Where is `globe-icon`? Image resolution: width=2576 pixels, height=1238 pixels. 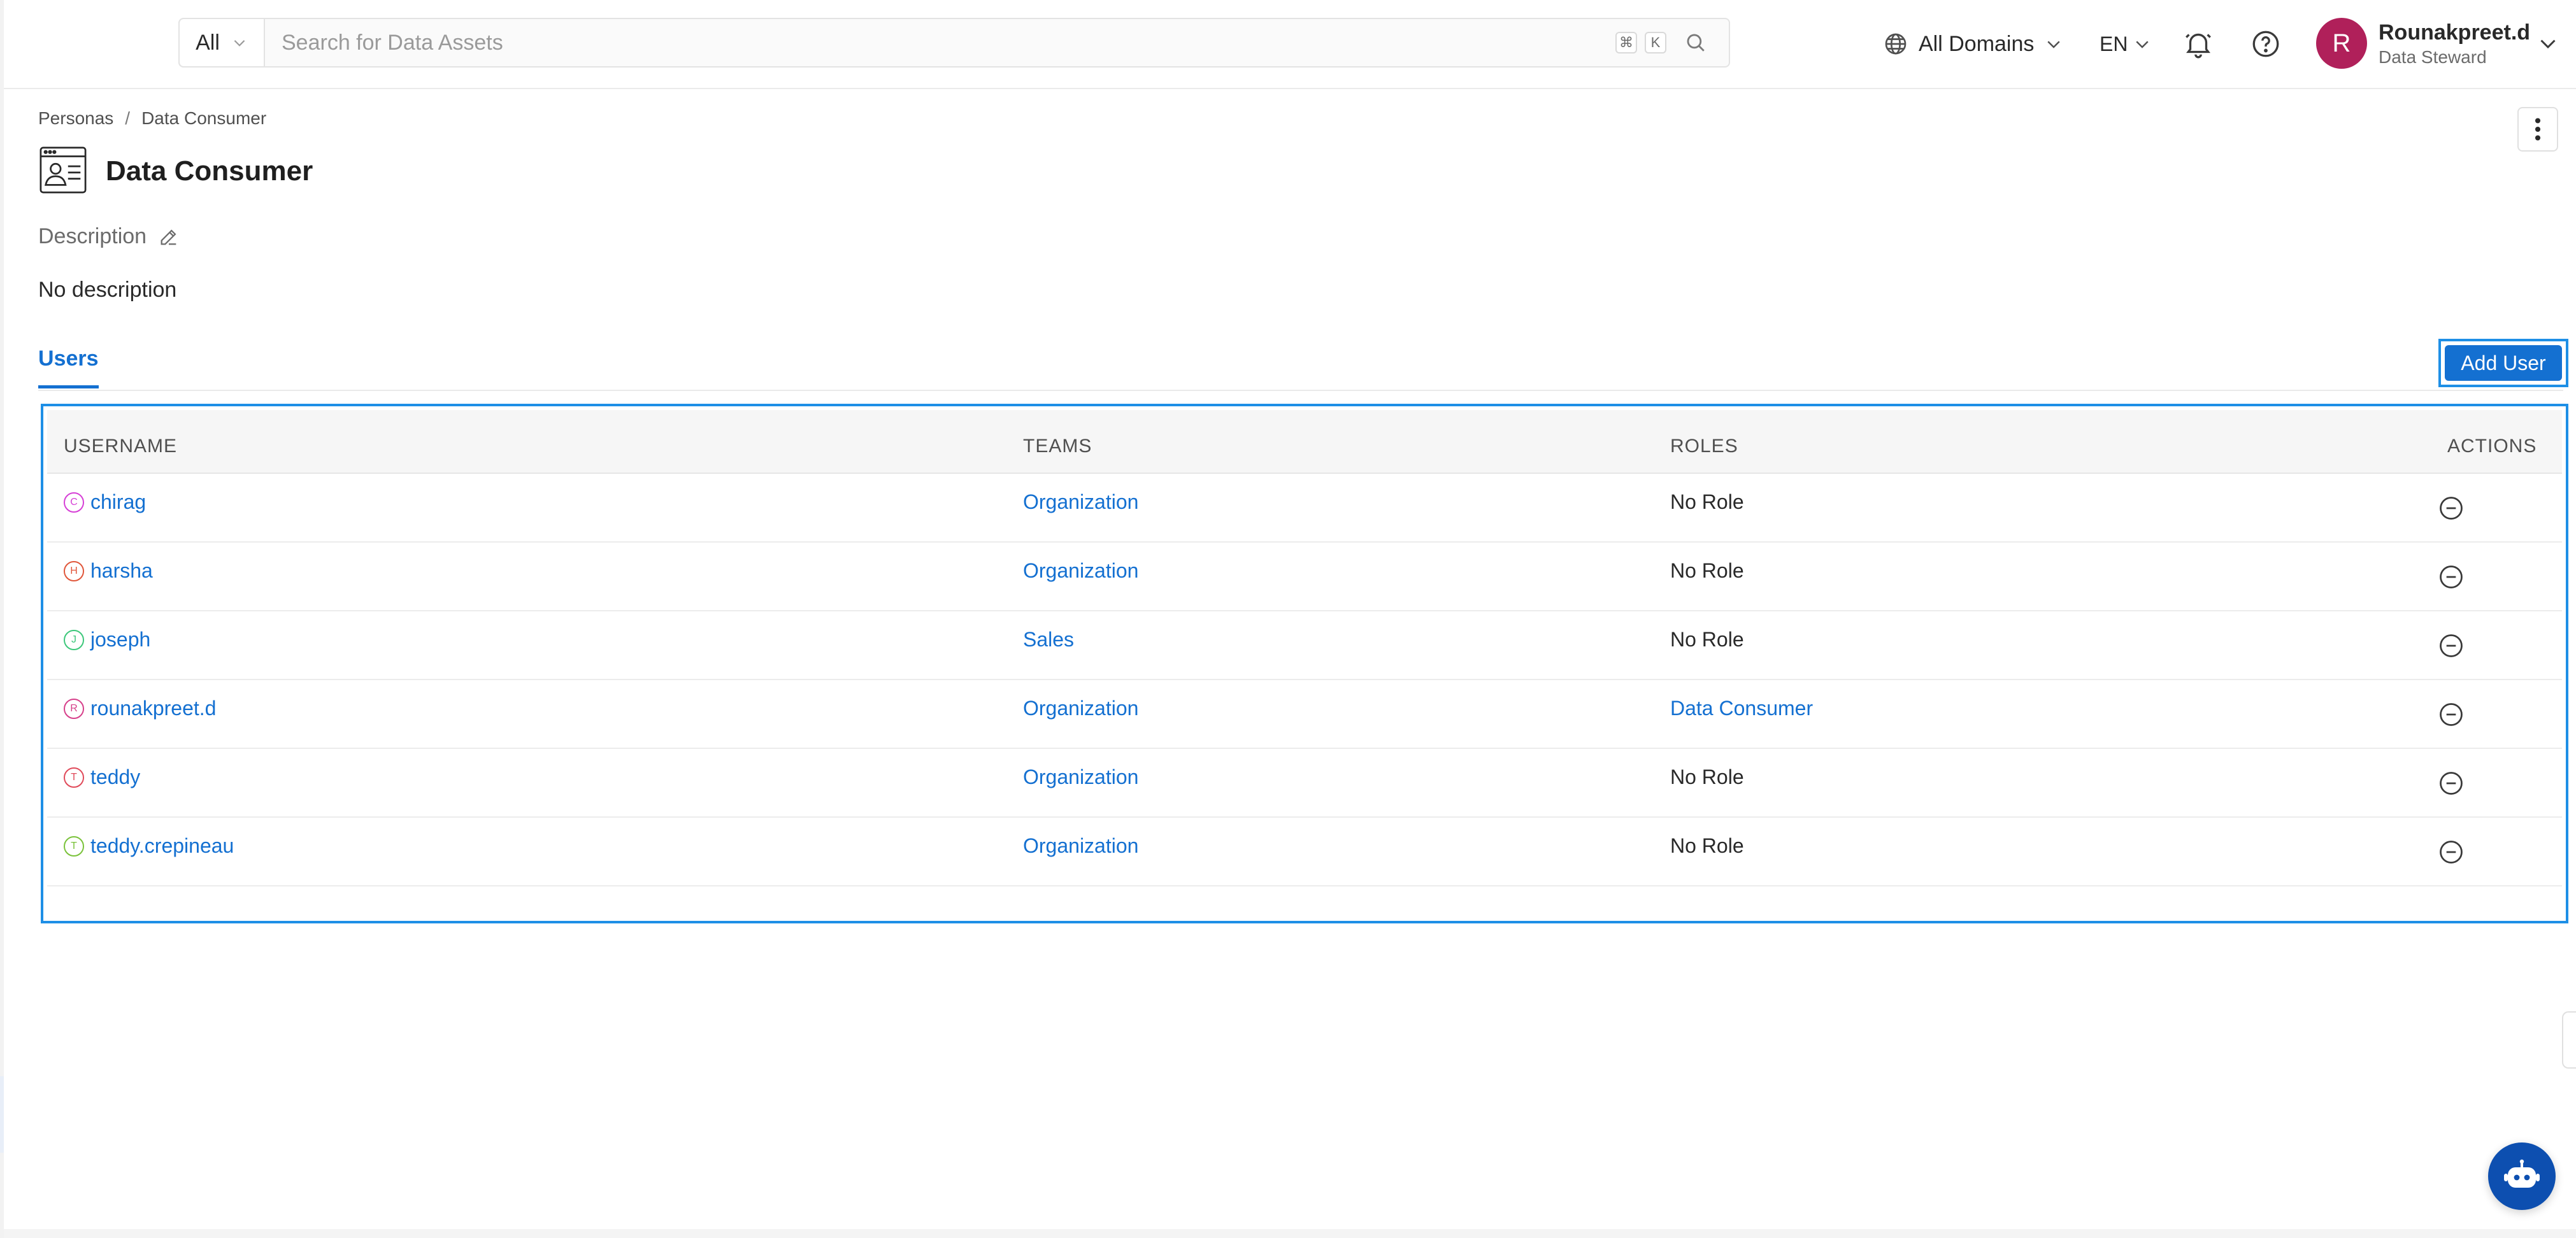 globe-icon is located at coordinates (1896, 44).